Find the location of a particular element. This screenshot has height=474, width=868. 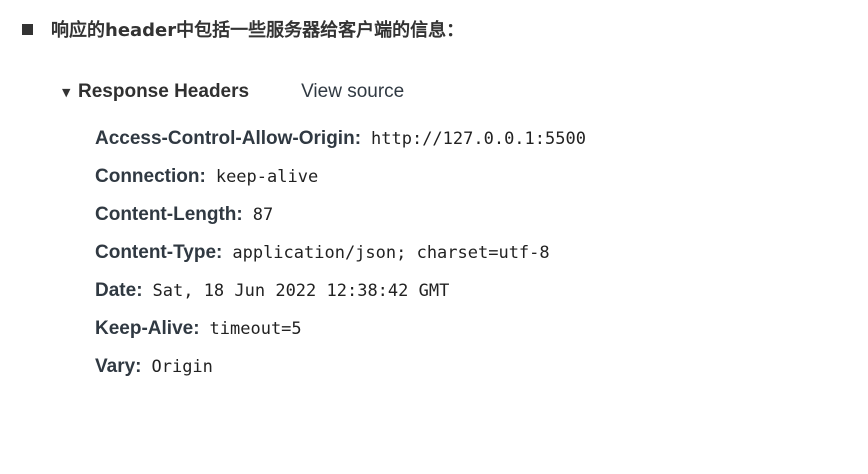

header-name: Access-Control-Allow-Origin is located at coordinates (225, 138).